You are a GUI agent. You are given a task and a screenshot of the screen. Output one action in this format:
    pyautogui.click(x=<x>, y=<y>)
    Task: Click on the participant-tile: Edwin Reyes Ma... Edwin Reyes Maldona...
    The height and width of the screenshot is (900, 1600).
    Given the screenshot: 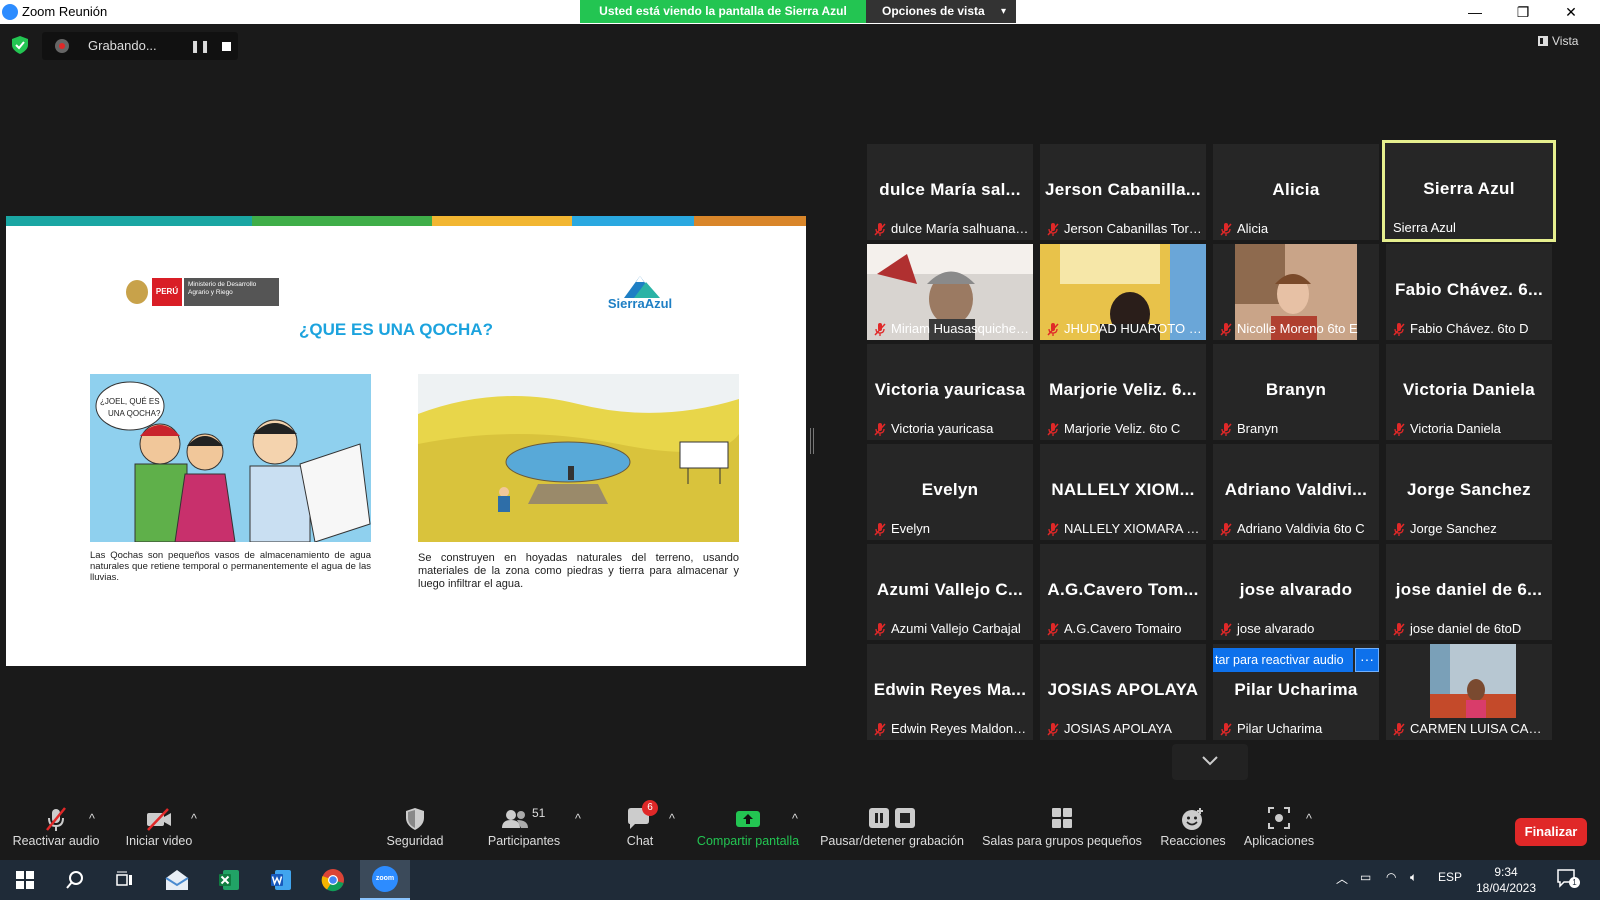 What is the action you would take?
    pyautogui.click(x=950, y=692)
    